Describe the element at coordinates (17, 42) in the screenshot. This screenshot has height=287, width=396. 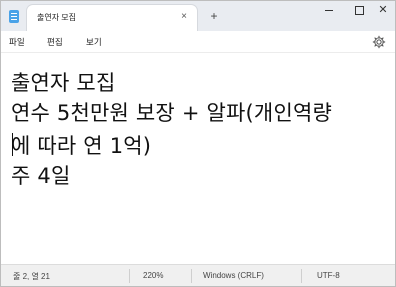
I see `menu-file: 파일` at that location.